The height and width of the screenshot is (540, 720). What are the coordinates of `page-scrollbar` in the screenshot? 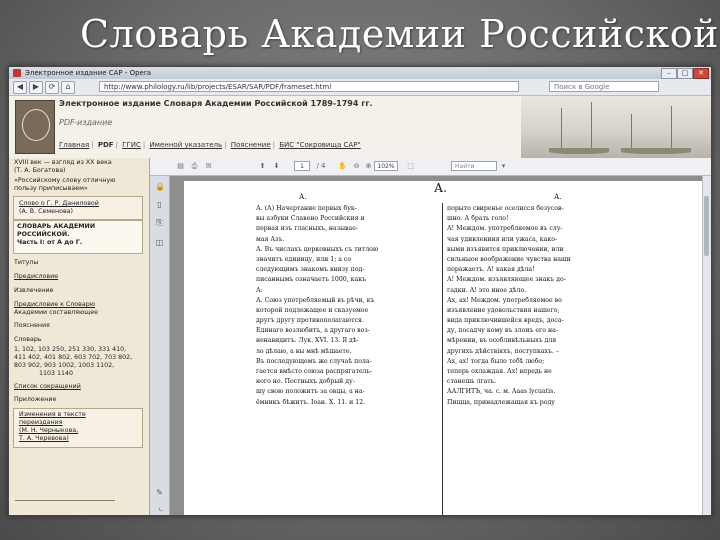 It's located at (706, 345).